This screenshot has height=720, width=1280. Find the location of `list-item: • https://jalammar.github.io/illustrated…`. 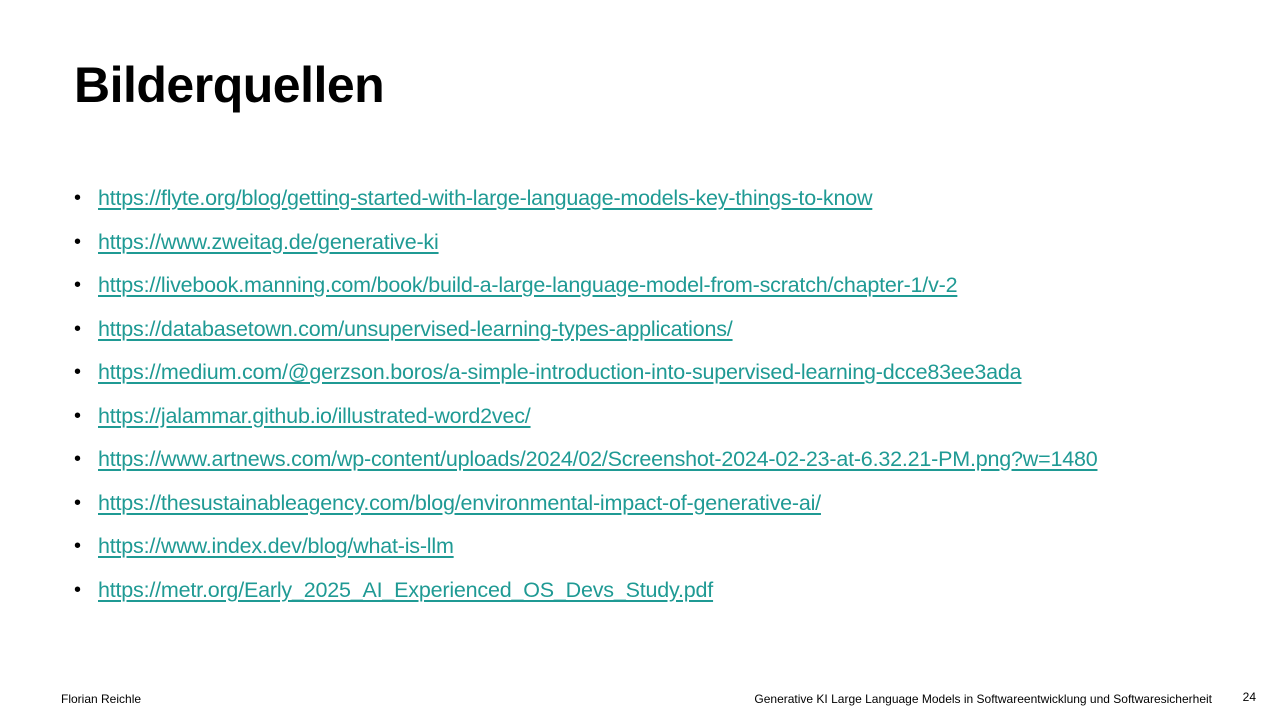

list-item: • https://jalammar.github.io/illustrated… is located at coordinates (634, 416).